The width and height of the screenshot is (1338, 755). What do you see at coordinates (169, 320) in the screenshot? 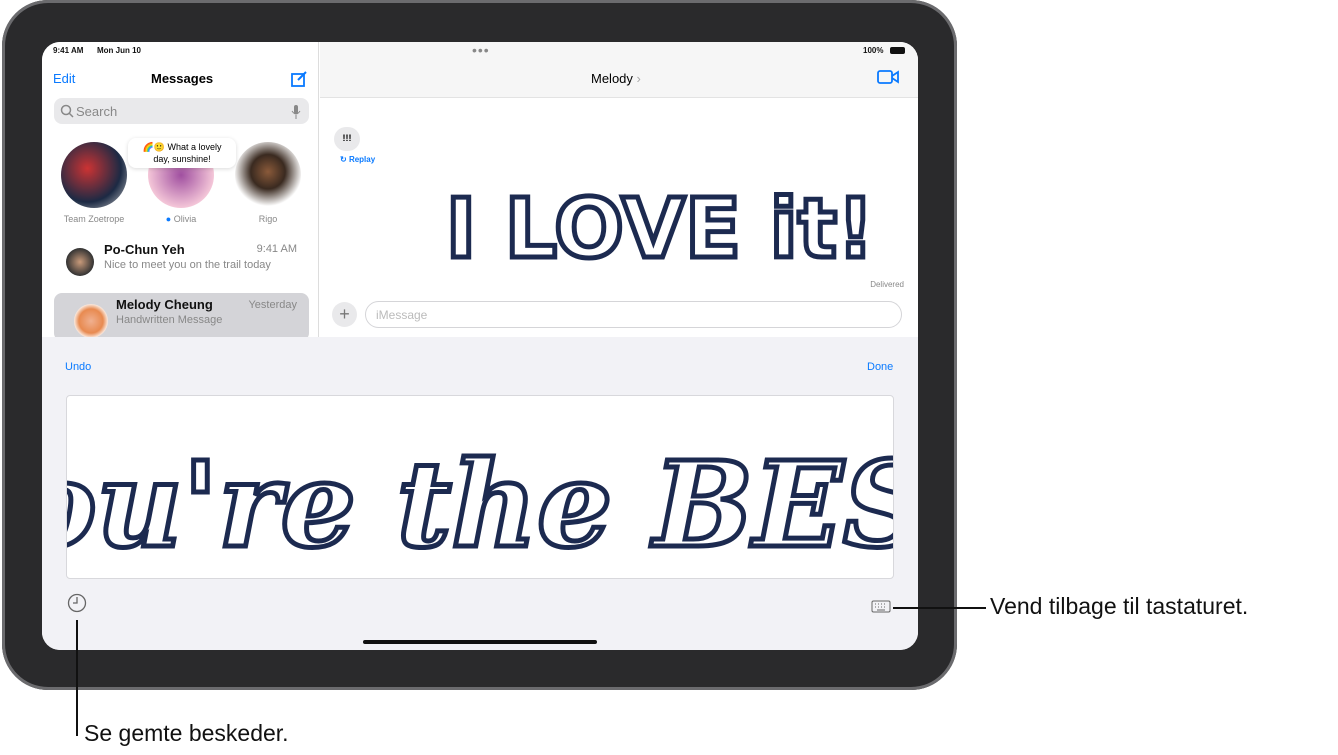
I see `conversation-preview: Handwritten Message` at bounding box center [169, 320].